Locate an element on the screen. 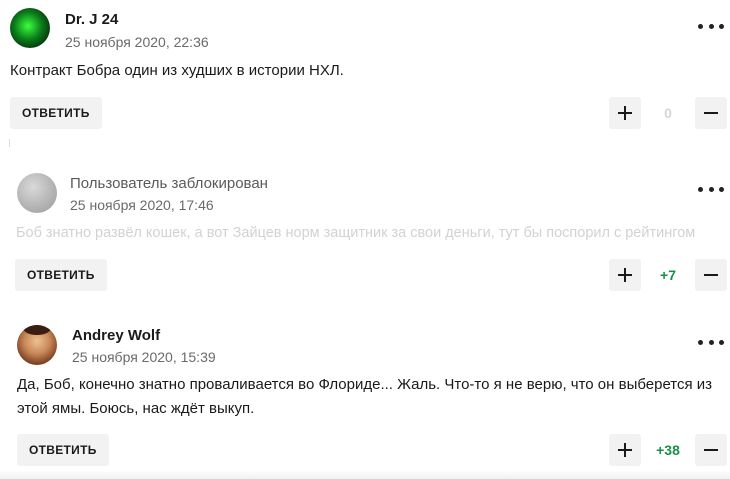  comment-score: +7 is located at coordinates (668, 275).